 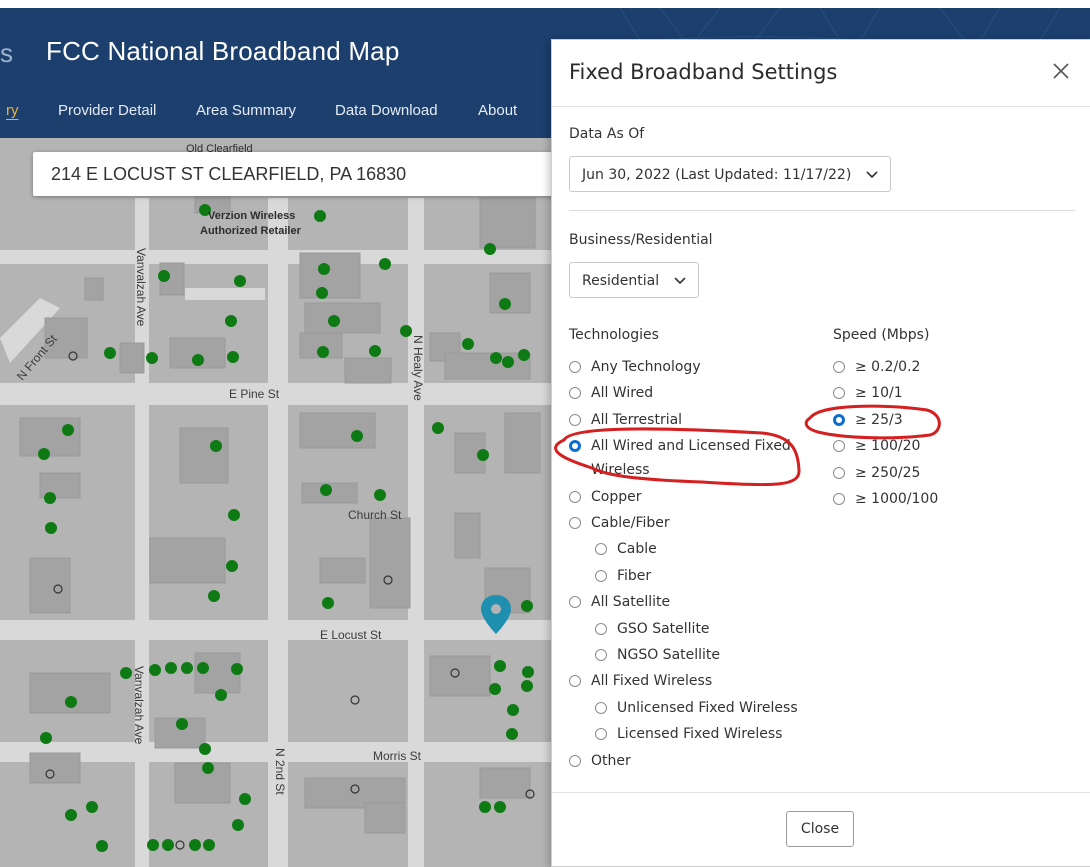 What do you see at coordinates (292, 174) in the screenshot?
I see `address-search-input` at bounding box center [292, 174].